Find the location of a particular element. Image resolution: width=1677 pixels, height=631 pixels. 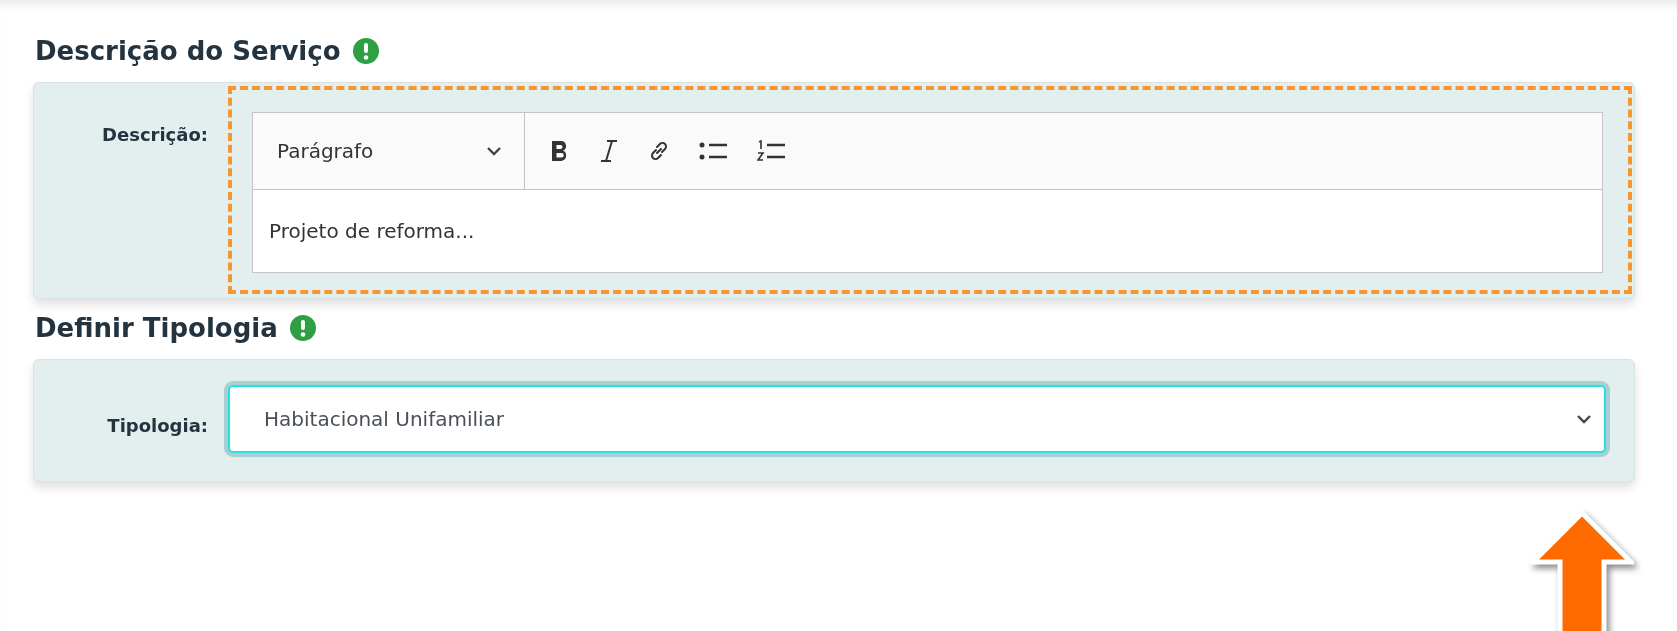

format-dropdown: Parágrafo is located at coordinates (389, 151).